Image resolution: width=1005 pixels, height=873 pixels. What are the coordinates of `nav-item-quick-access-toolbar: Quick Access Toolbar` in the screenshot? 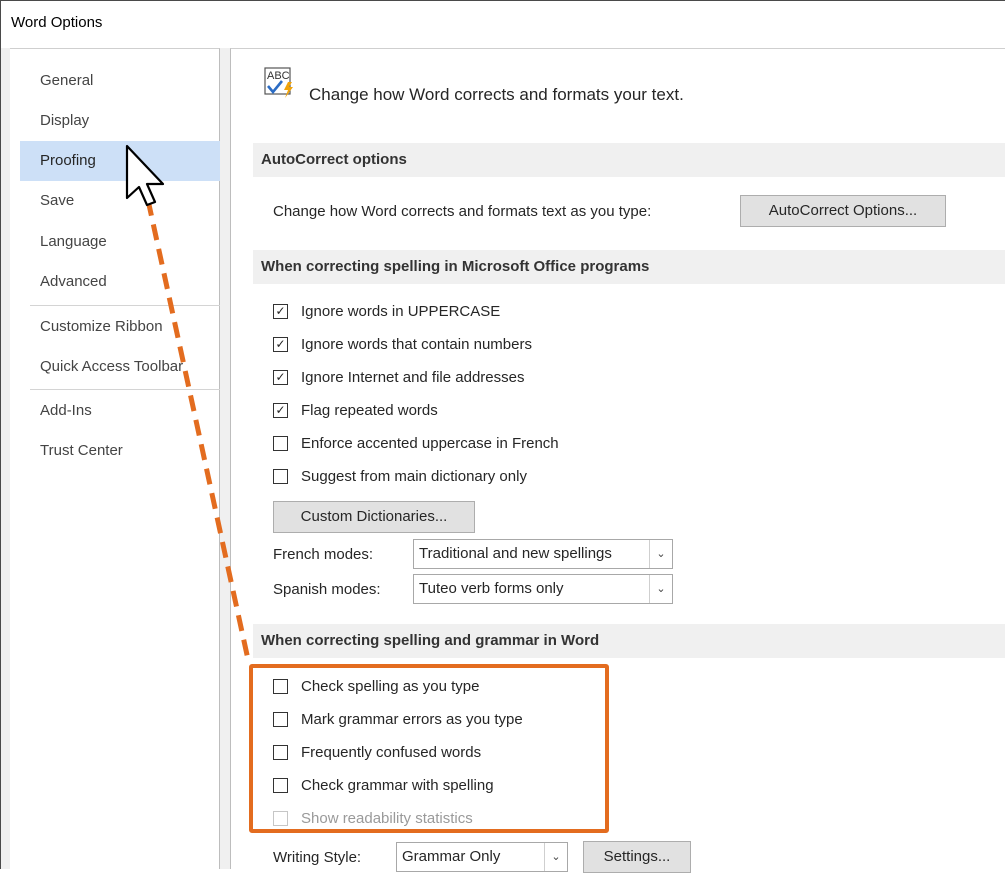 It's located at (120, 367).